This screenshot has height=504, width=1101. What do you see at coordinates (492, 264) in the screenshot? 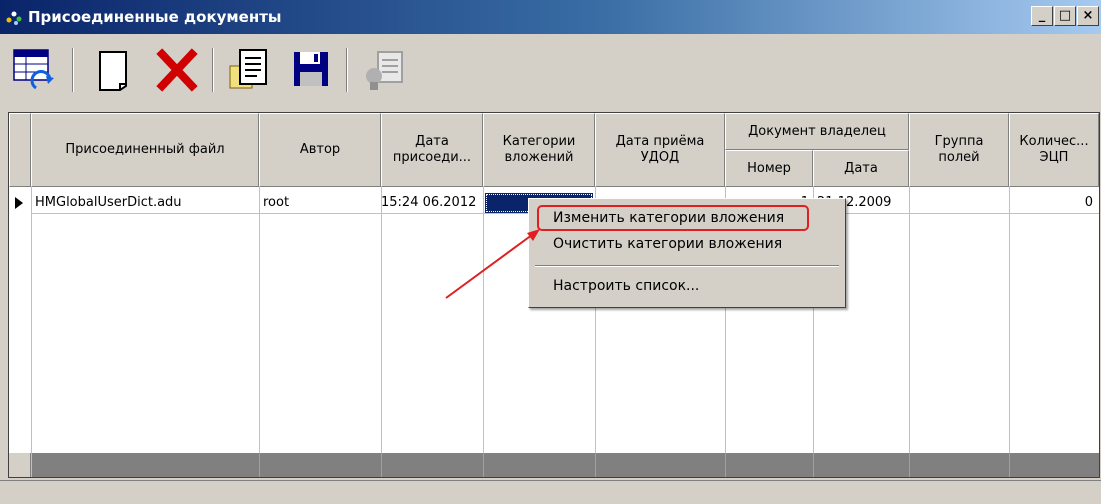
I see `annotation-arrow` at bounding box center [492, 264].